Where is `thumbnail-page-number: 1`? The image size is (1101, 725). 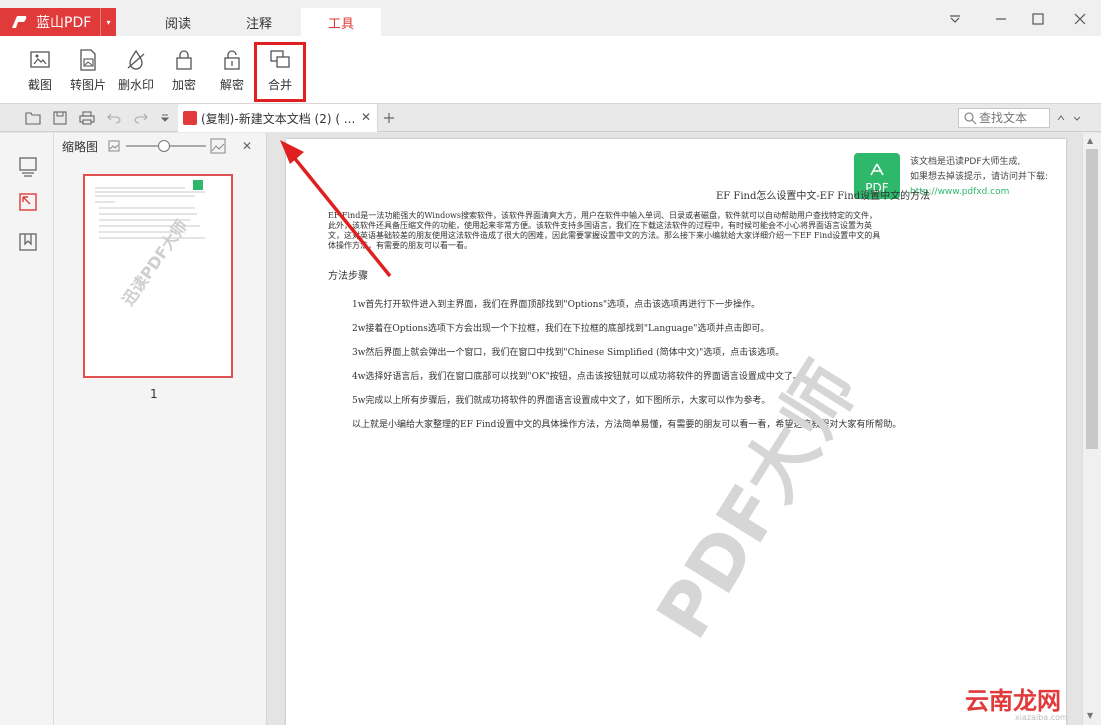
thumbnail-page-number: 1 is located at coordinates (154, 394).